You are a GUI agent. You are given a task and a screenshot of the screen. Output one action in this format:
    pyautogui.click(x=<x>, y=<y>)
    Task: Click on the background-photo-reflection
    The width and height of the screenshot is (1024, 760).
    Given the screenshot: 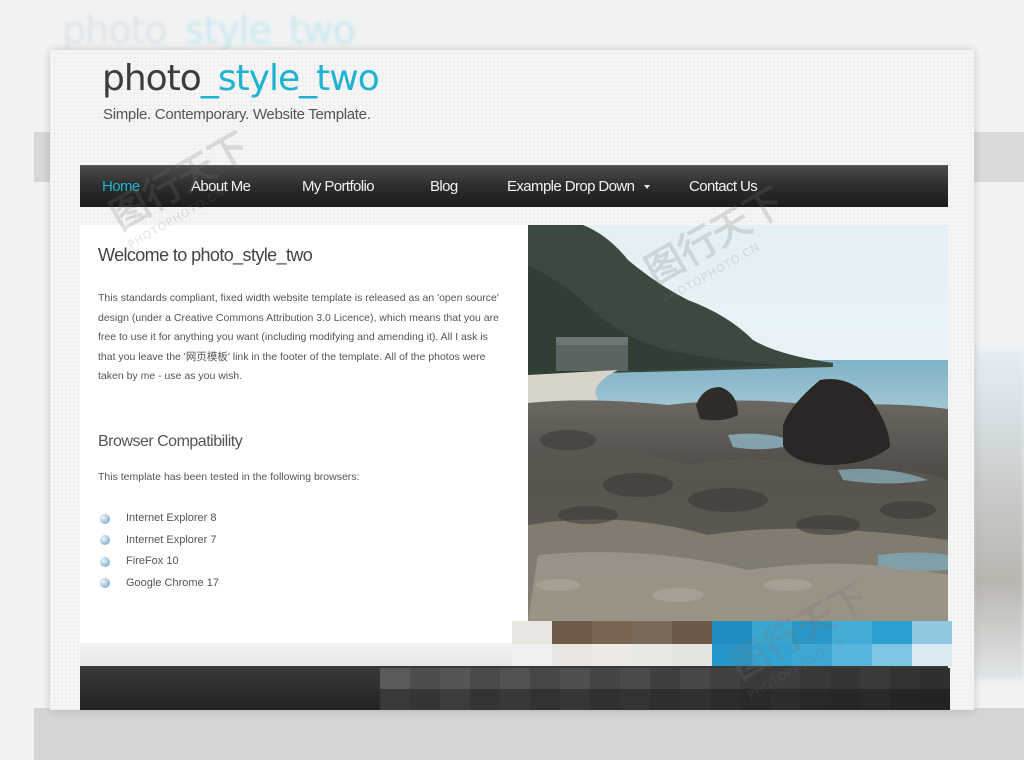 What is the action you would take?
    pyautogui.click(x=999, y=515)
    